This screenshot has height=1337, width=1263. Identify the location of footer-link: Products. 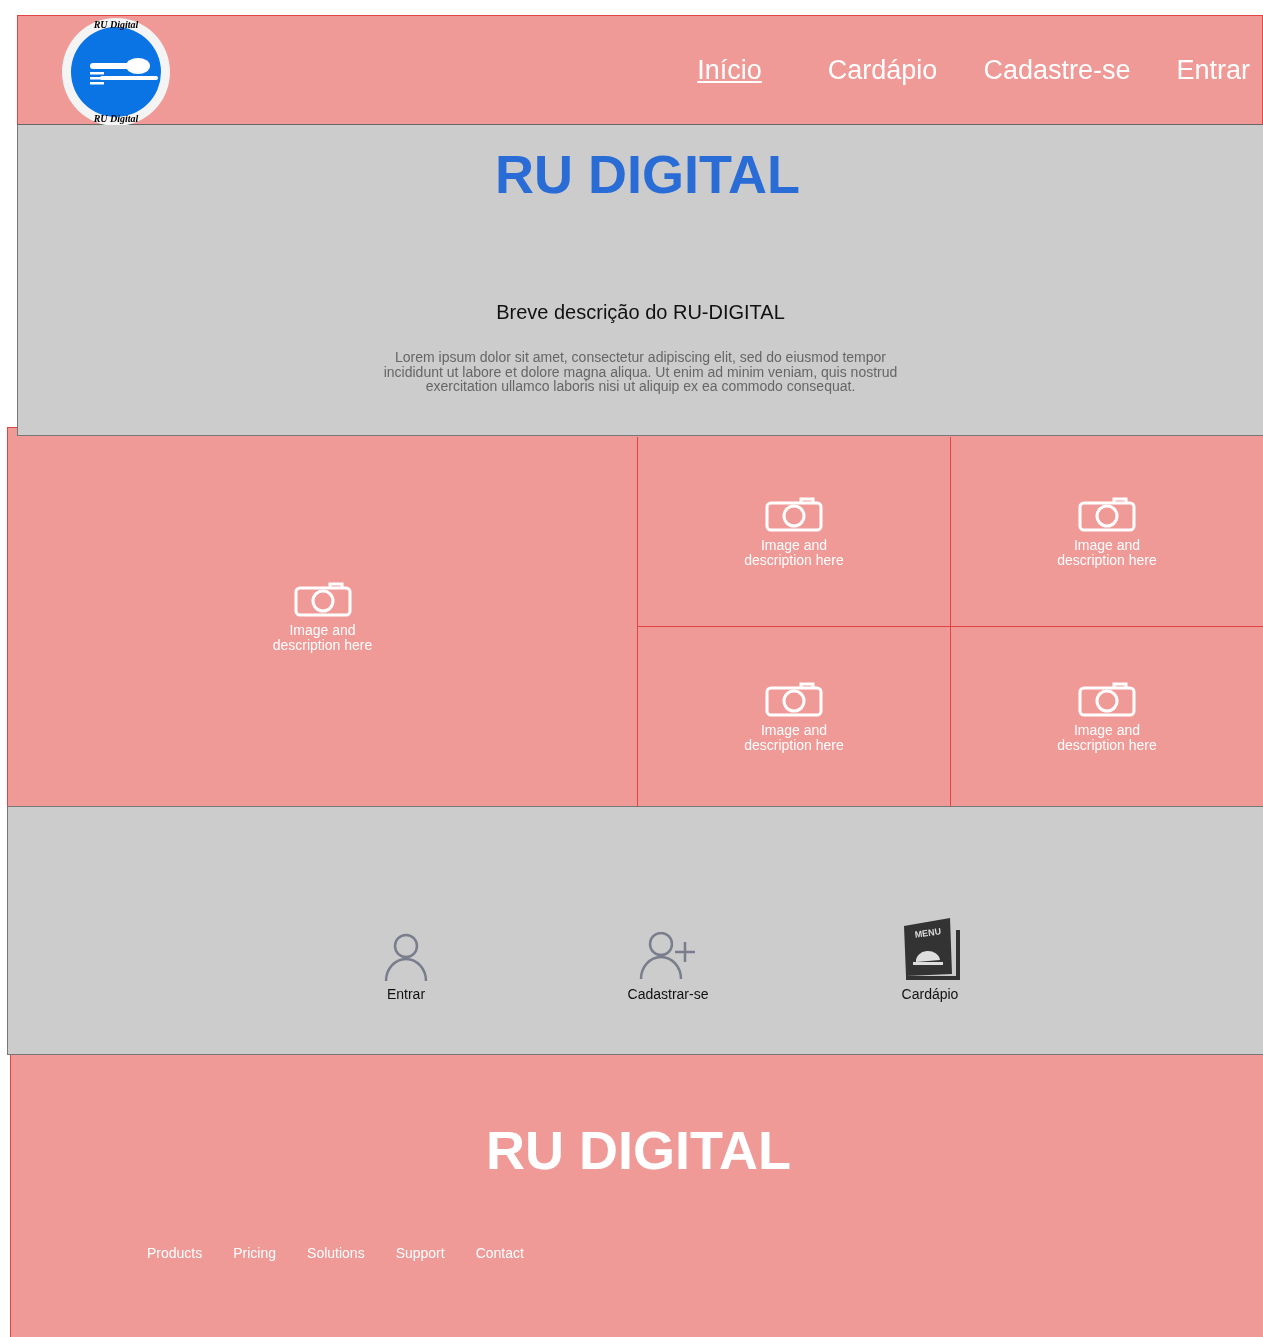
(175, 1253).